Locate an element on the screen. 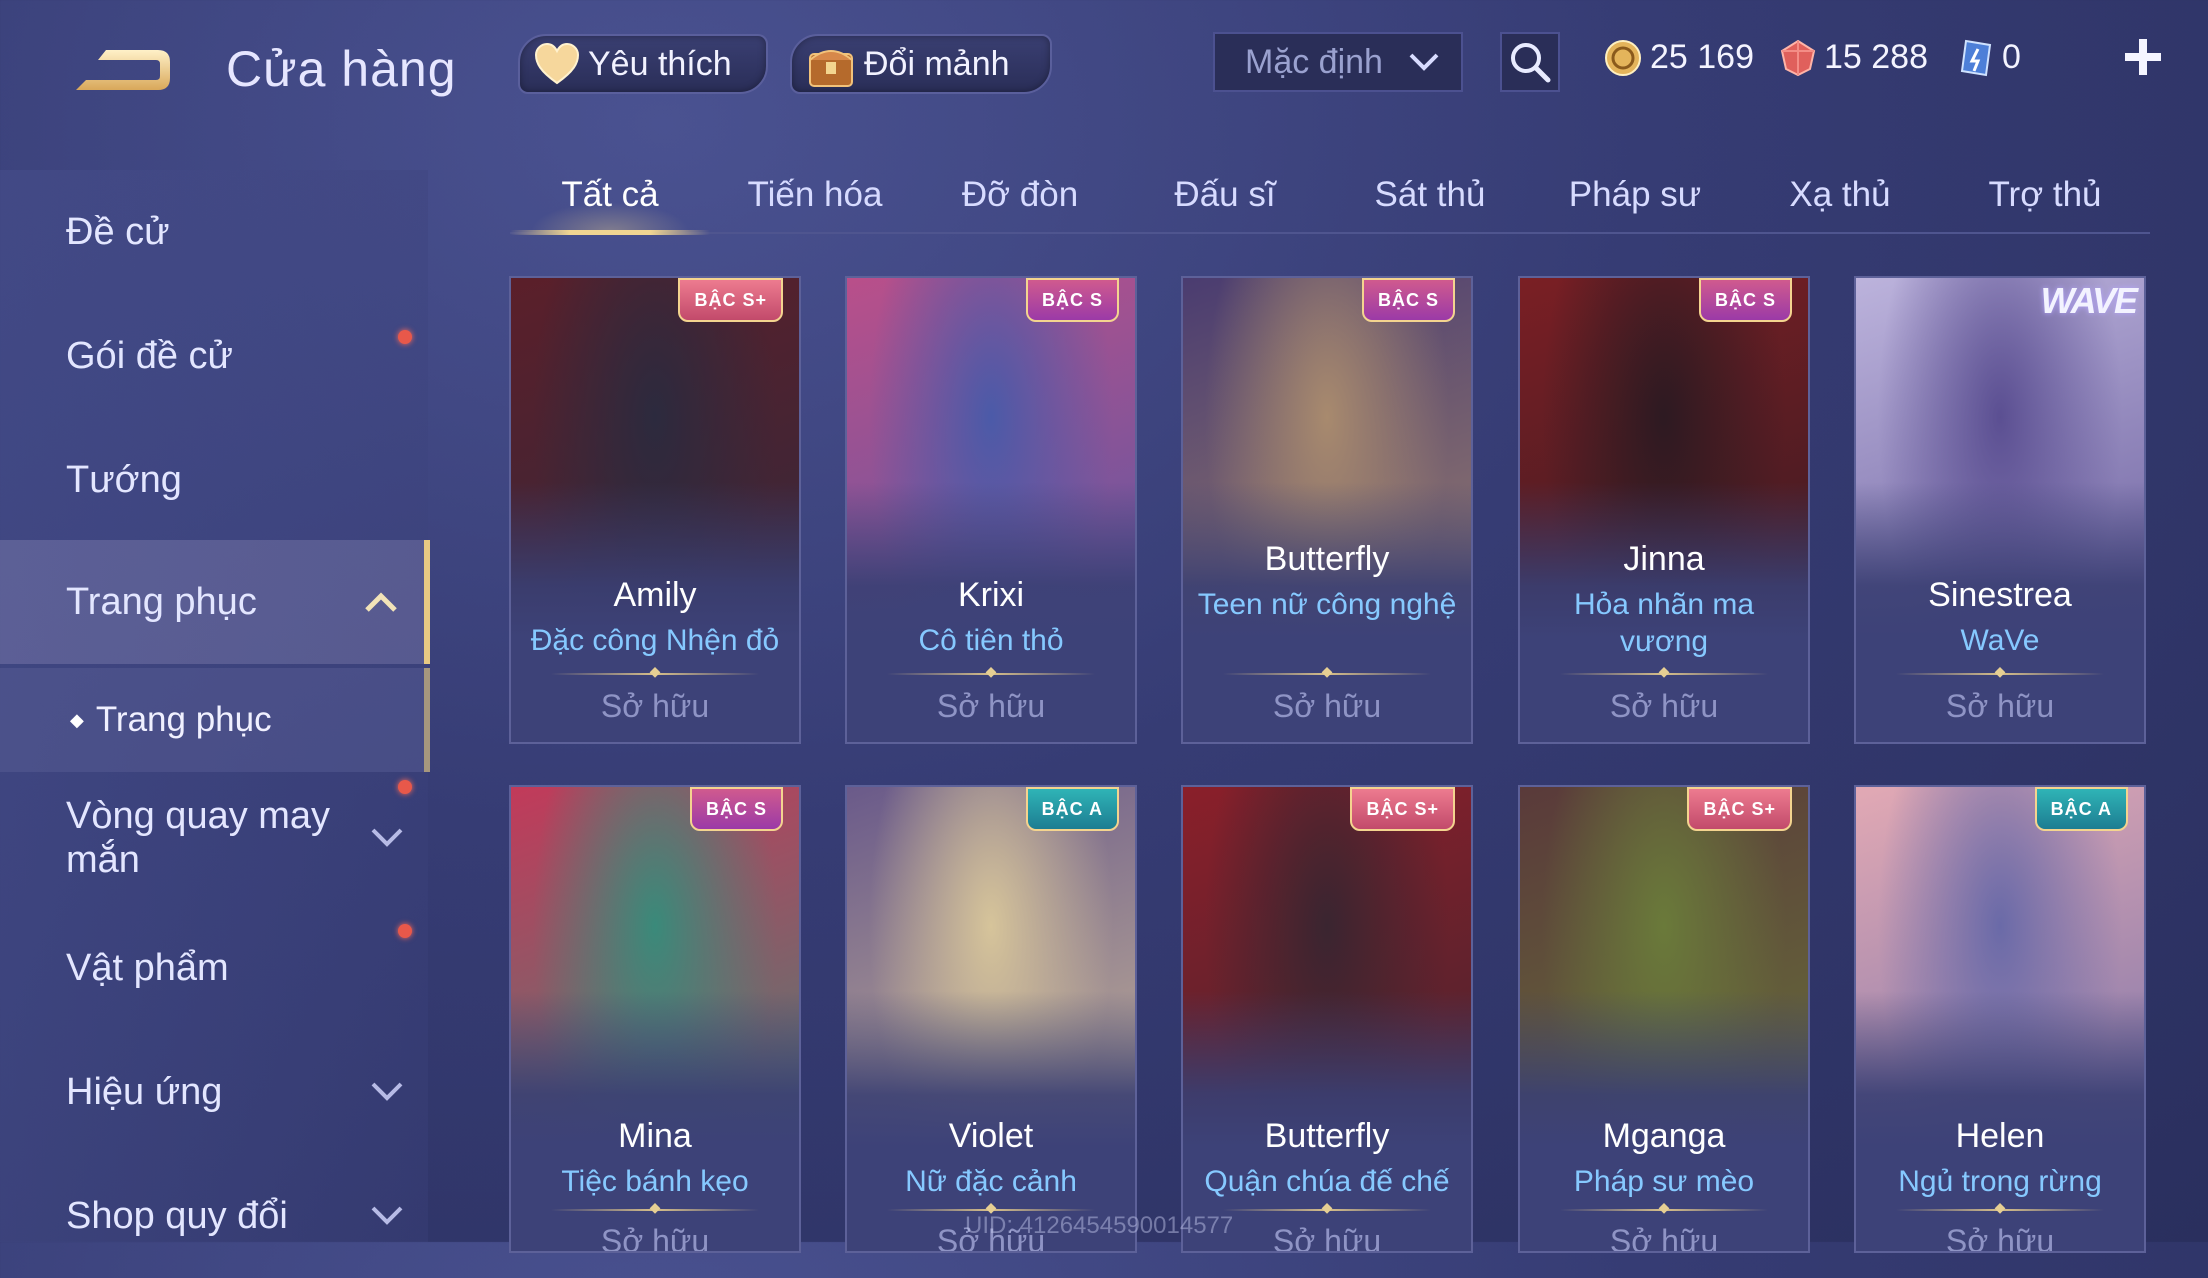 The width and height of the screenshot is (2208, 1278). skin-name: Pháp sư mèo is located at coordinates (1664, 1181).